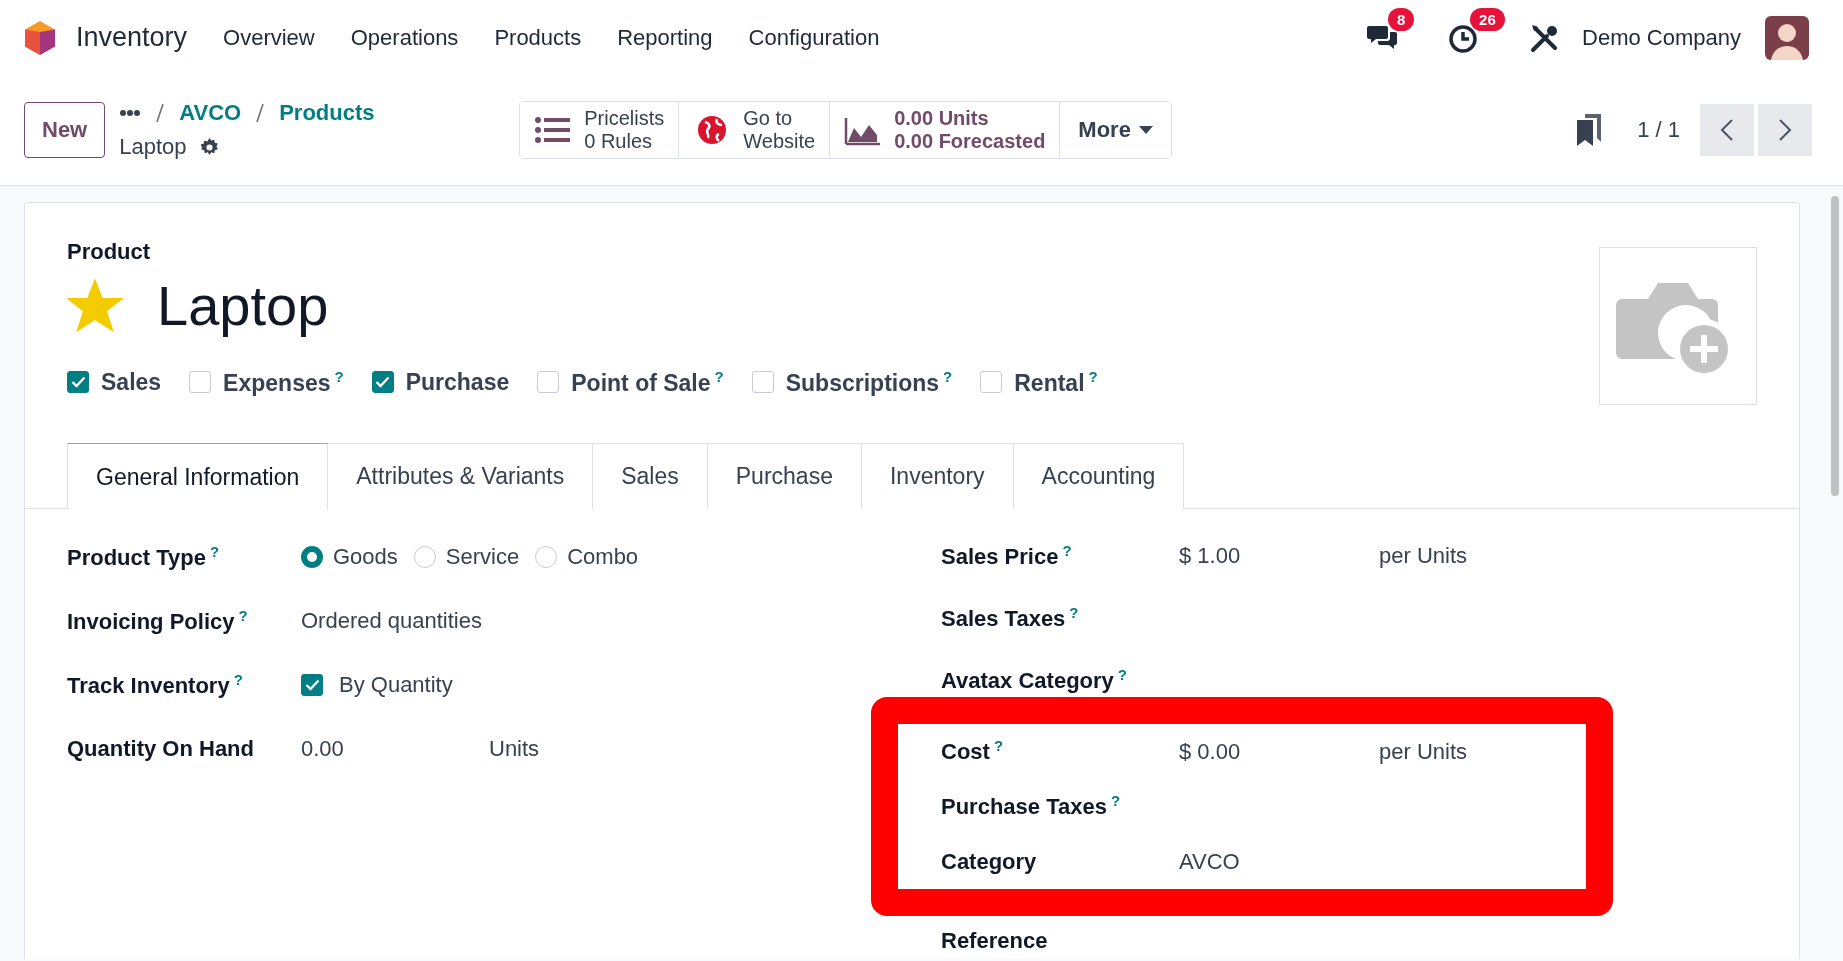  What do you see at coordinates (144, 557) in the screenshot?
I see `field-label: Product Type $^{?}$` at bounding box center [144, 557].